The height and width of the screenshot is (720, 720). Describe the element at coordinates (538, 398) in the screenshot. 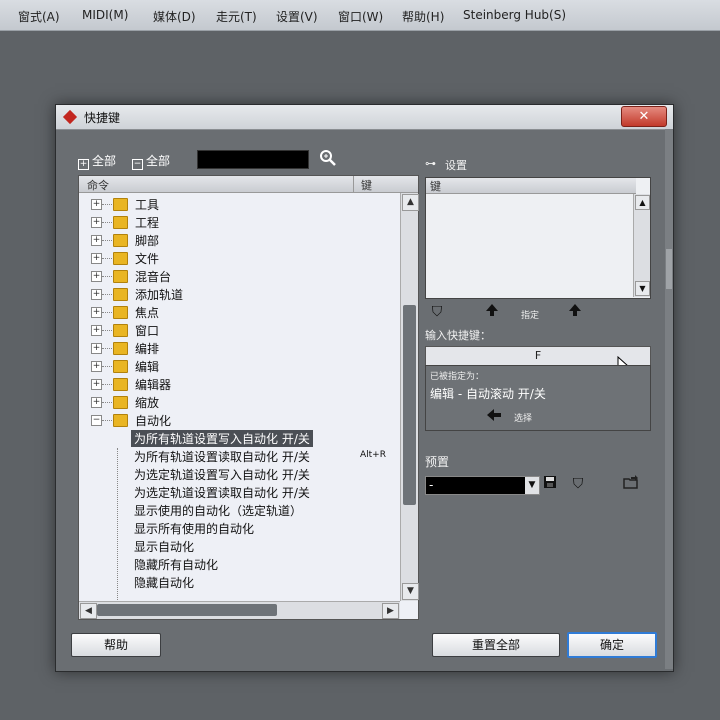

I see `assigned-to-panel: 已被指定为： 编辑 - 自动滚动 开/关 选择` at that location.